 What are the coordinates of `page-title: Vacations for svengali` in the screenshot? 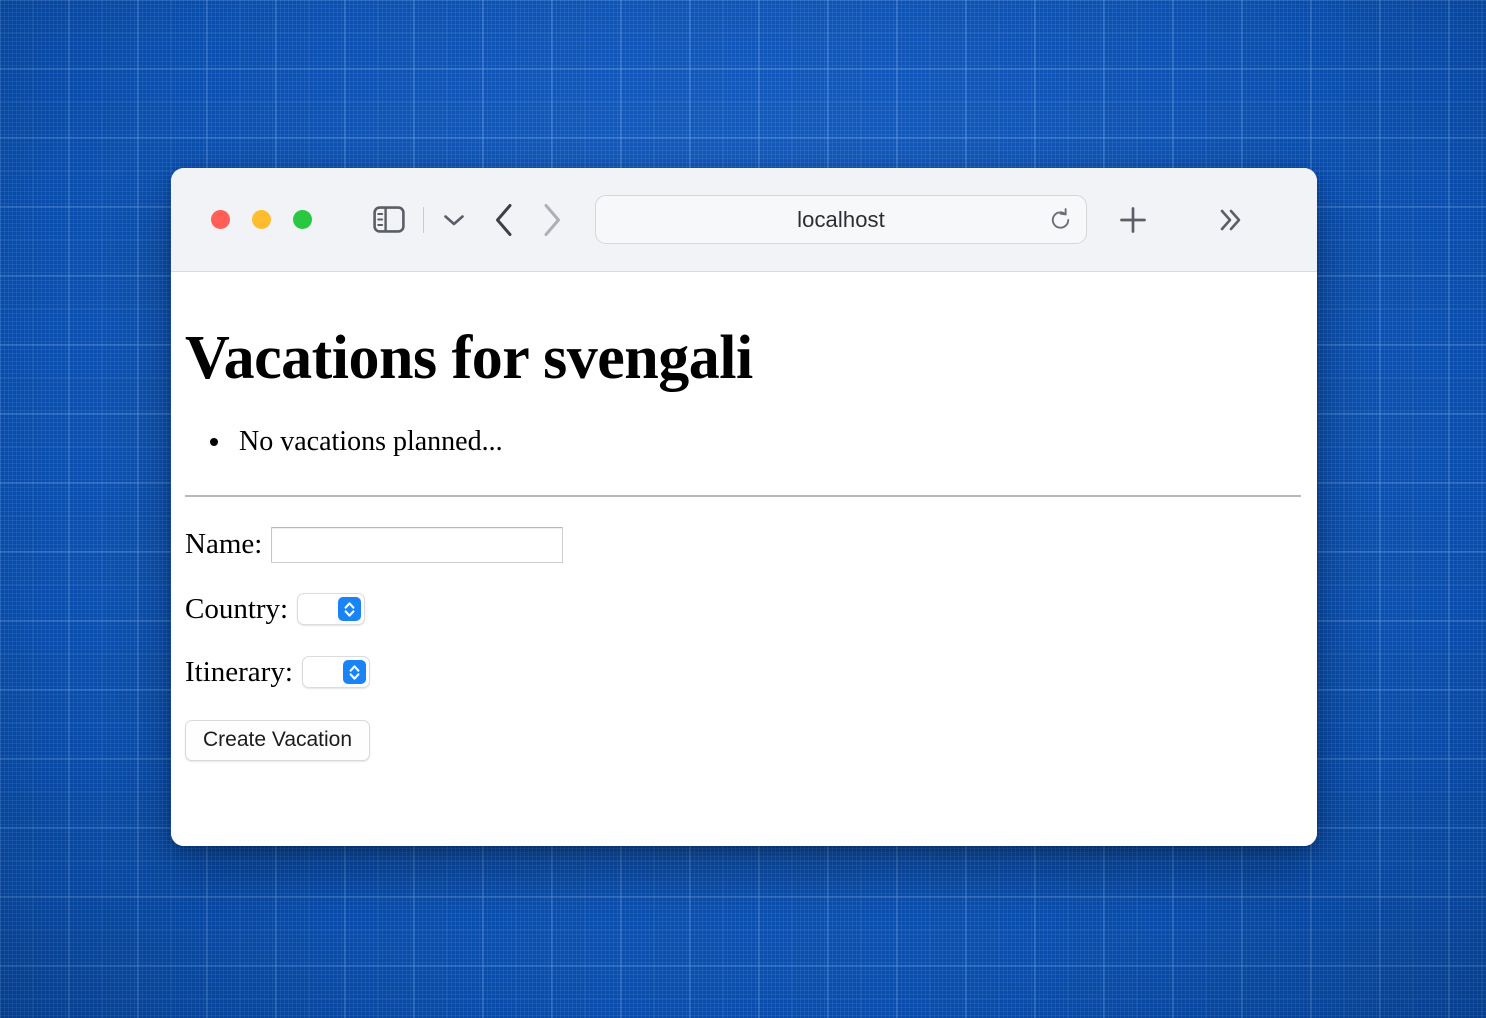 It's located at (469, 358).